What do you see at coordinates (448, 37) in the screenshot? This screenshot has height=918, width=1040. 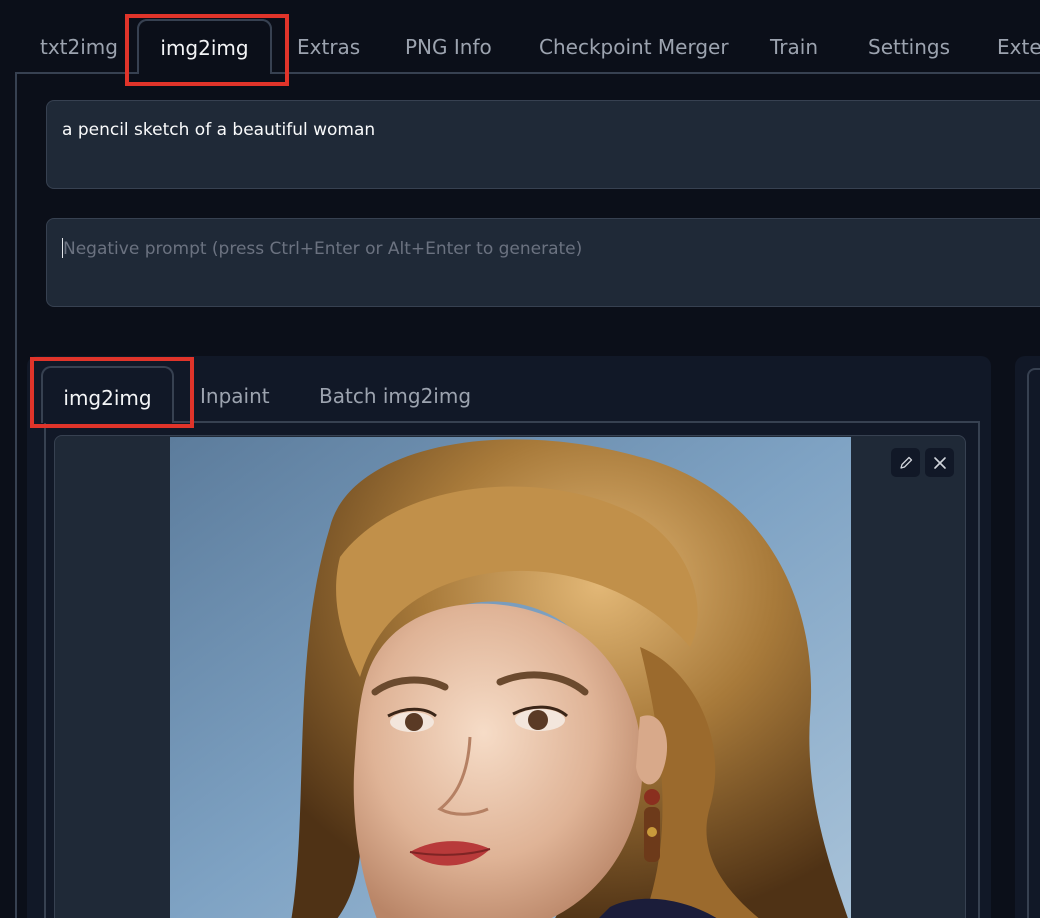 I see `tab-png-info: PNG Info` at bounding box center [448, 37].